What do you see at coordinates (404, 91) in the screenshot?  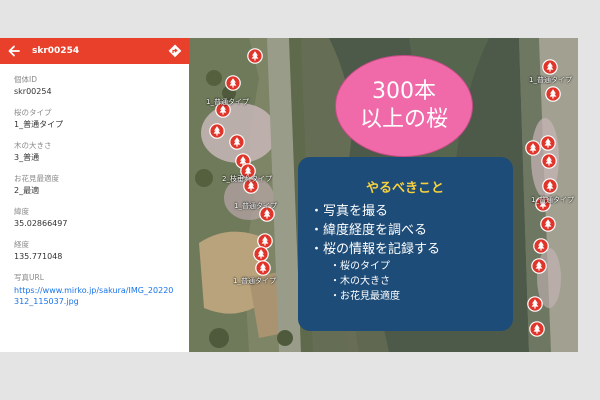 I see `bubble-line-1: 300本` at bounding box center [404, 91].